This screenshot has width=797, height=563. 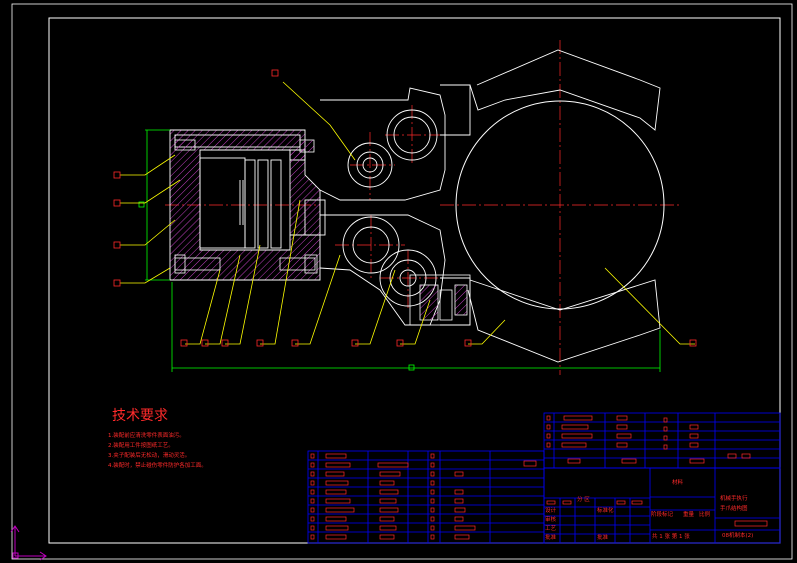 I want to click on parts-list-lower, so click(x=426, y=497).